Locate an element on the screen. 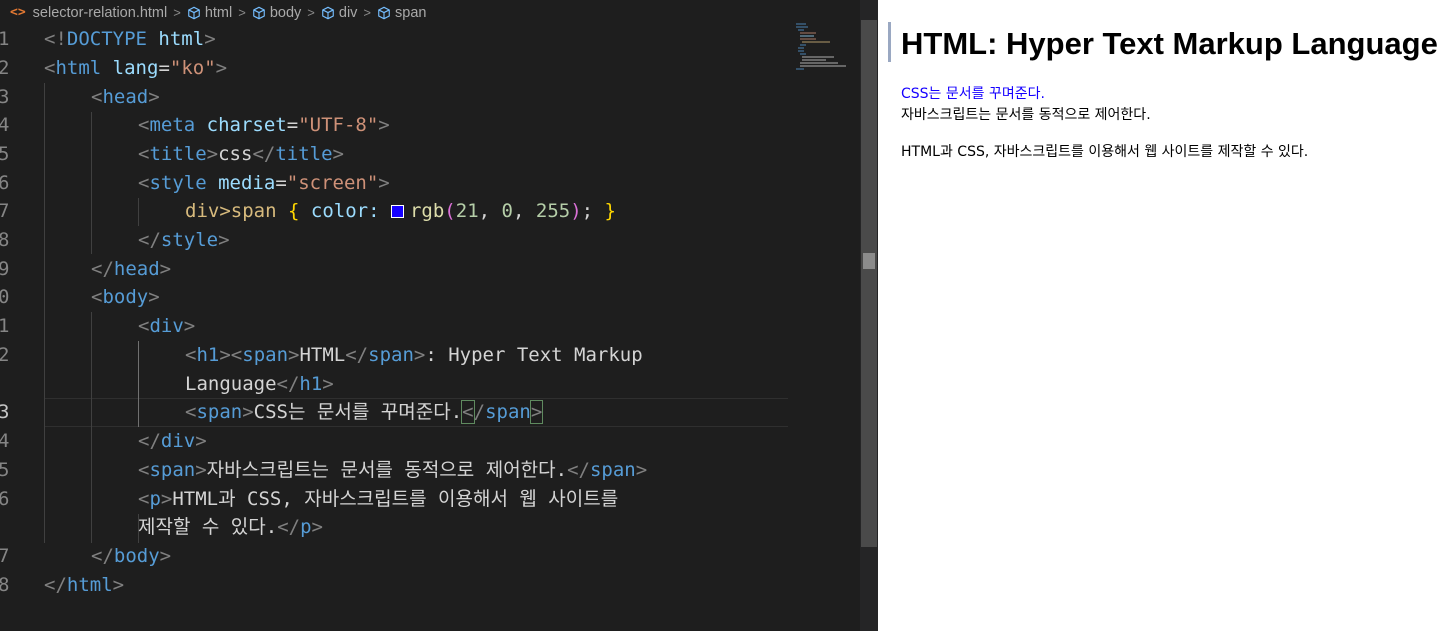  breadcrumb-item-label: div is located at coordinates (348, 12).